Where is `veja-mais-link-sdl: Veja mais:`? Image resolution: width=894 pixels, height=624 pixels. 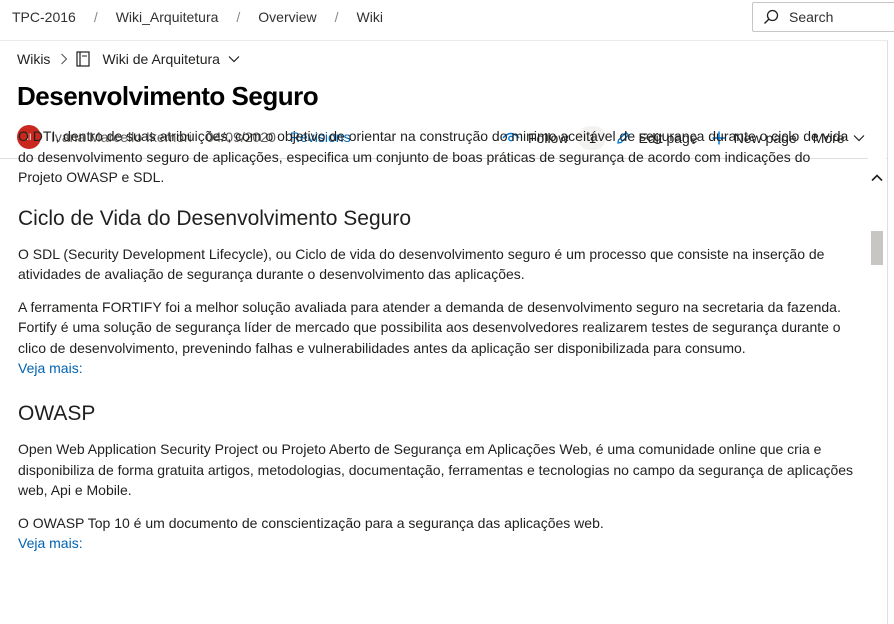 veja-mais-link-sdl: Veja mais: is located at coordinates (437, 368).